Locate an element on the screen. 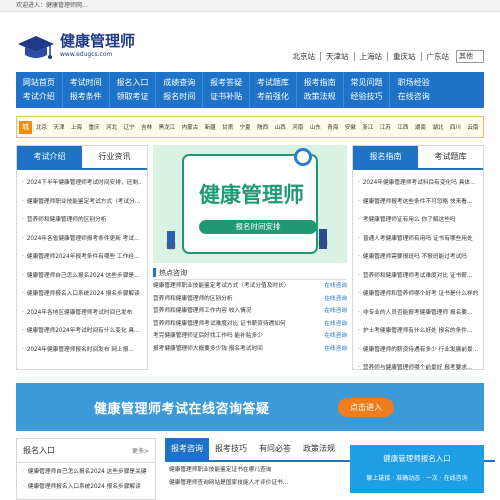  nav-item-home: 网站首页 is located at coordinates (39, 83).